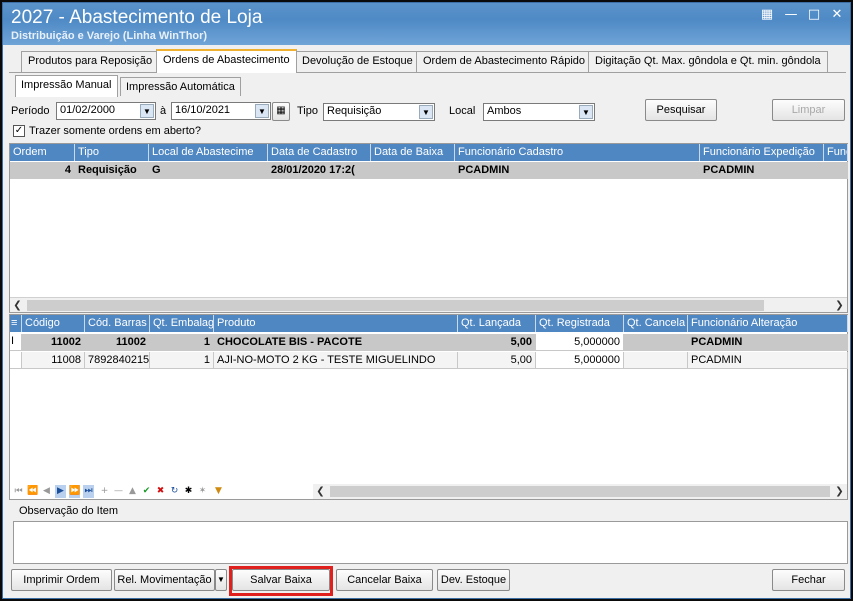 Image resolution: width=853 pixels, height=601 pixels. What do you see at coordinates (307, 111) in the screenshot?
I see `tipo-label: Tipo` at bounding box center [307, 111].